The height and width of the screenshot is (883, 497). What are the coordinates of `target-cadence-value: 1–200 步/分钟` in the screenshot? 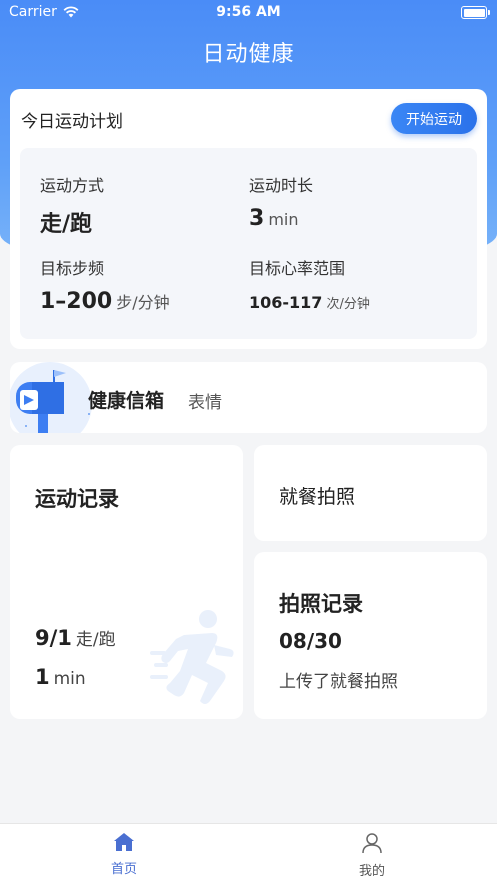 It's located at (105, 301).